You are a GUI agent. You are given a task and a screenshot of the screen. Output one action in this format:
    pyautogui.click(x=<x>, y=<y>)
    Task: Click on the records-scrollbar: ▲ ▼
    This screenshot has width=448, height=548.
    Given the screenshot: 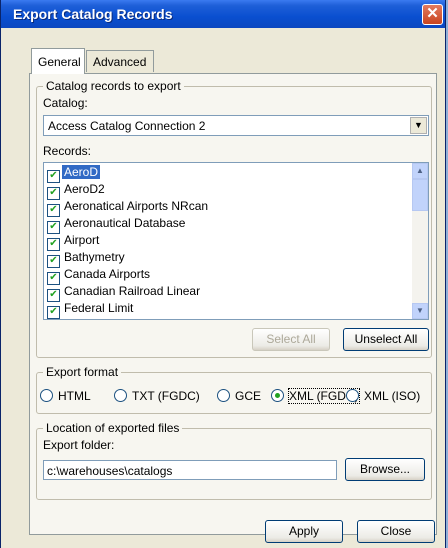 What is the action you would take?
    pyautogui.click(x=420, y=241)
    